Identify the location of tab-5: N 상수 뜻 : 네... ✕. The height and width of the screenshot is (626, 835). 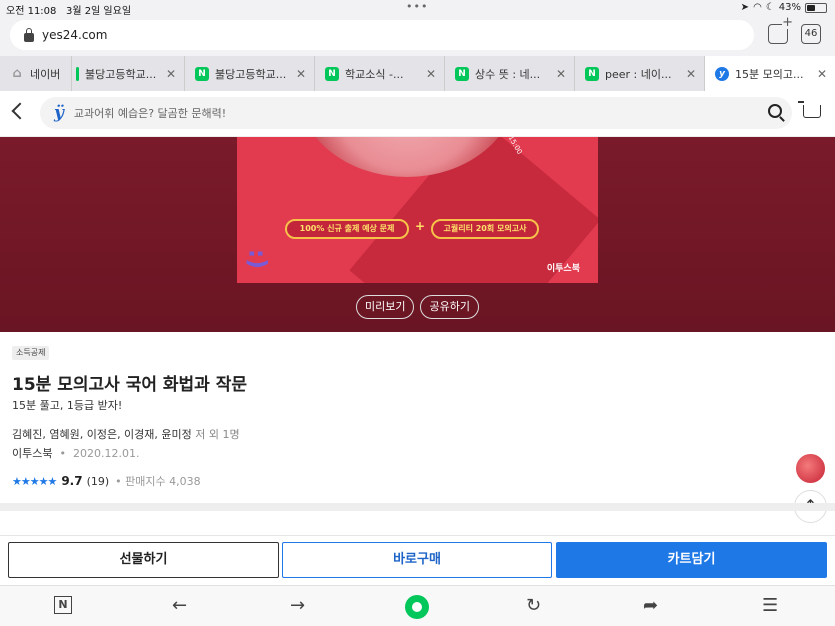
(510, 73).